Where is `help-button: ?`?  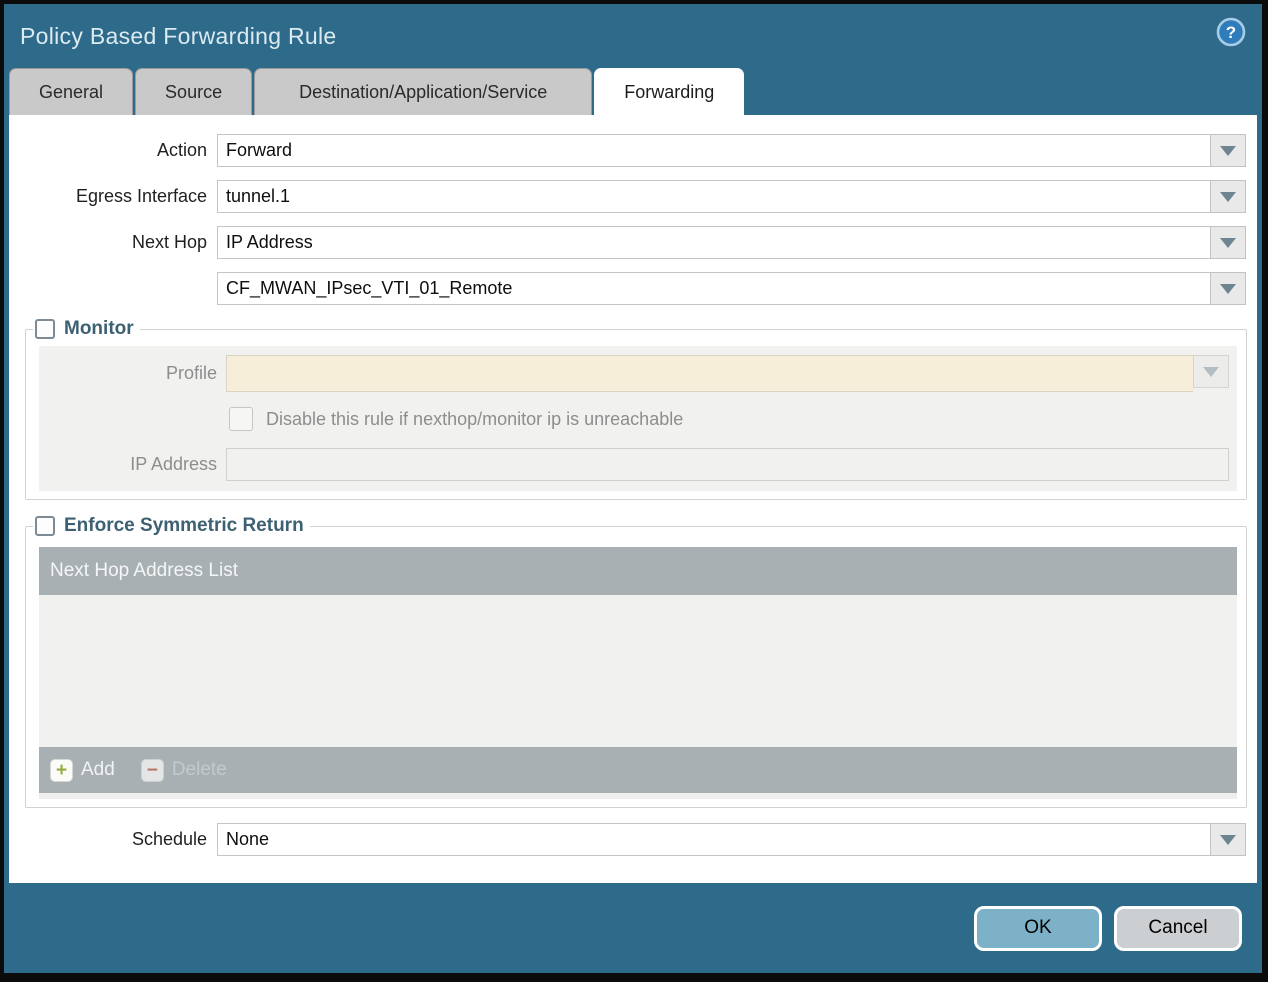
help-button: ? is located at coordinates (1231, 32).